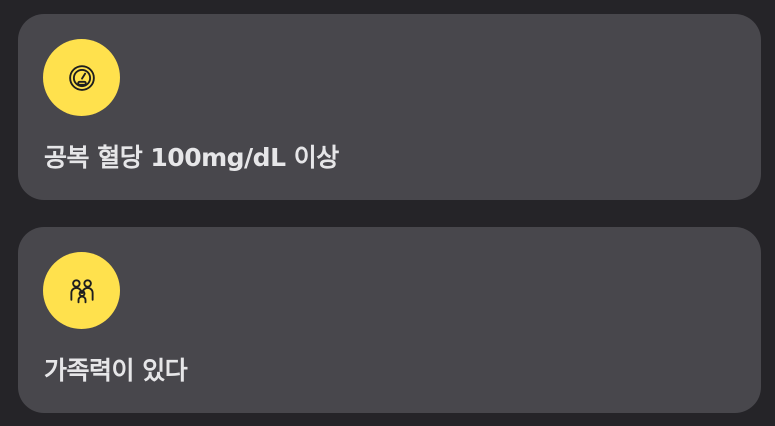 This screenshot has width=775, height=426. What do you see at coordinates (116, 370) in the screenshot?
I see `condition-label: 가족력이 있다` at bounding box center [116, 370].